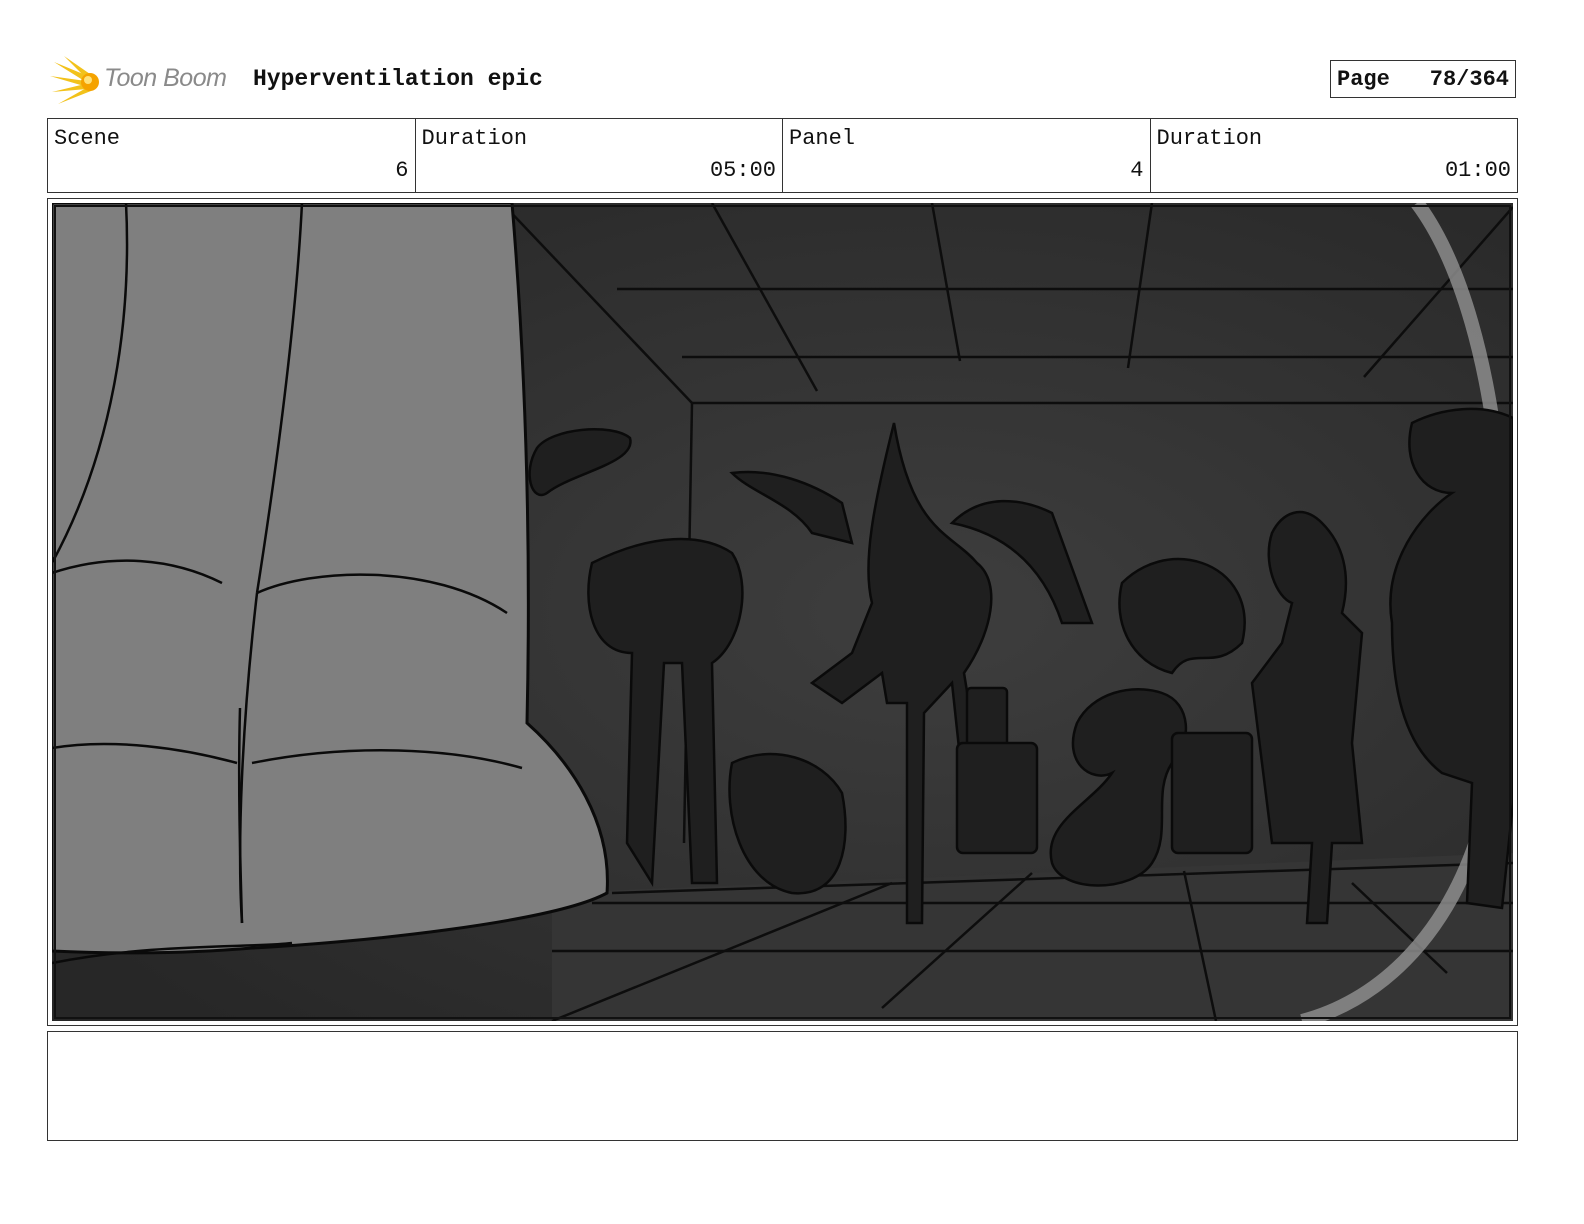 The image size is (1584, 1224). I want to click on panel-value: 4, so click(1137, 170).